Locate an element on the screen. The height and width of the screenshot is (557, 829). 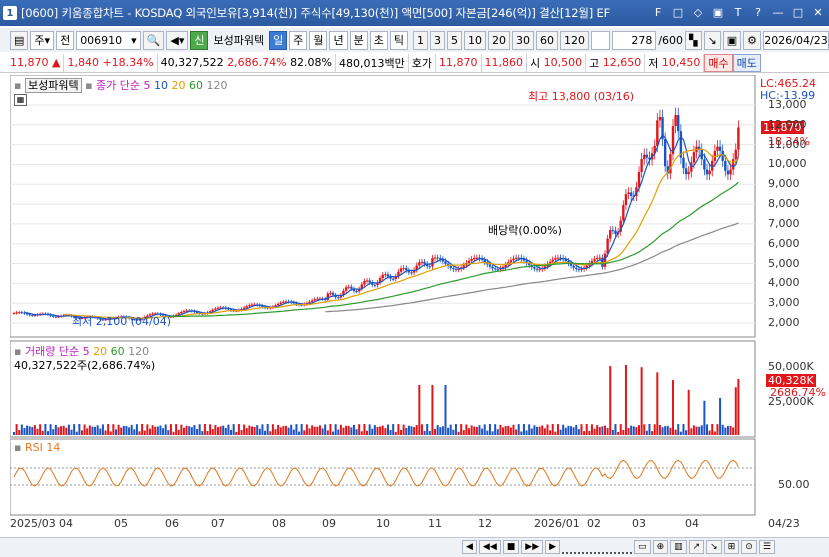
price-tick: 9,000 is located at coordinates (784, 184).